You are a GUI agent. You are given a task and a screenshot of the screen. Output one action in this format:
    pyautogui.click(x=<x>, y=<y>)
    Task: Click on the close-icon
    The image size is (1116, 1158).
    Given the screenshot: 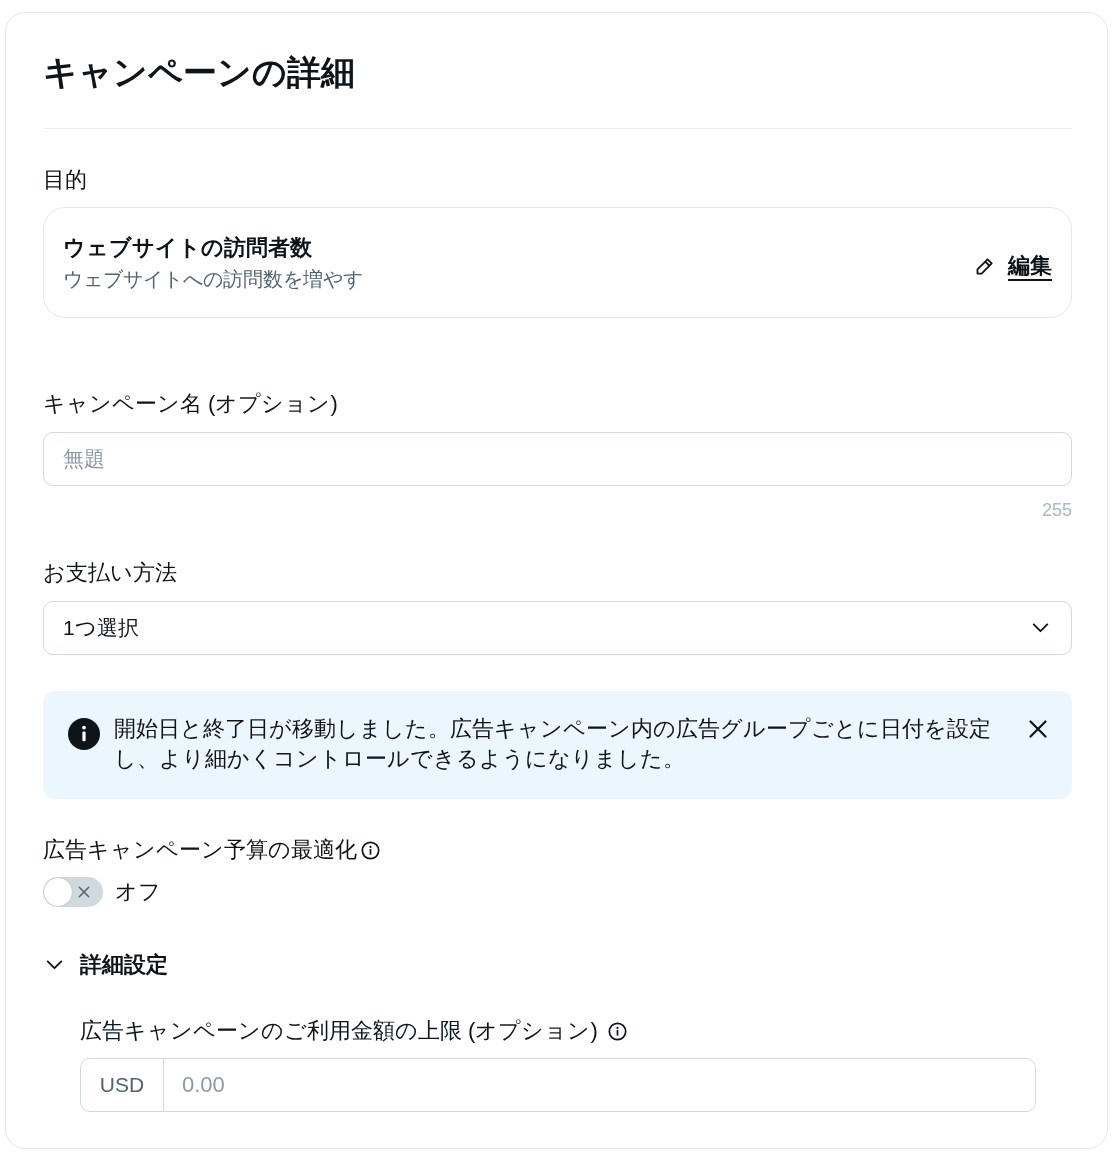 What is the action you would take?
    pyautogui.click(x=1038, y=729)
    